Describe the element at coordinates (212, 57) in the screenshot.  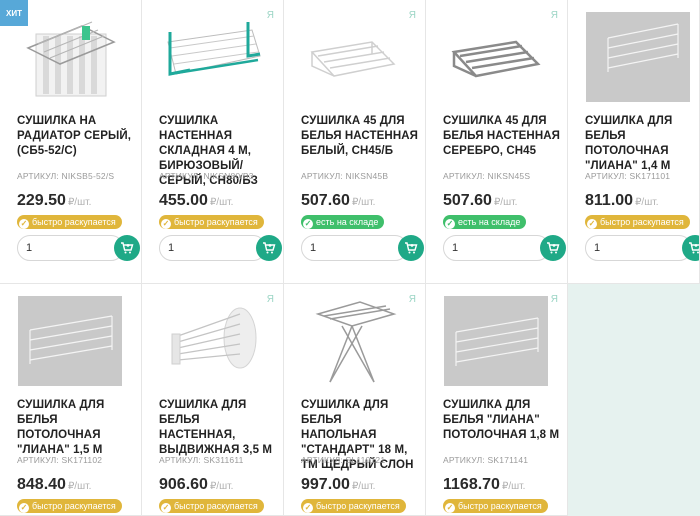
I see `wall-dryer-teal-image` at that location.